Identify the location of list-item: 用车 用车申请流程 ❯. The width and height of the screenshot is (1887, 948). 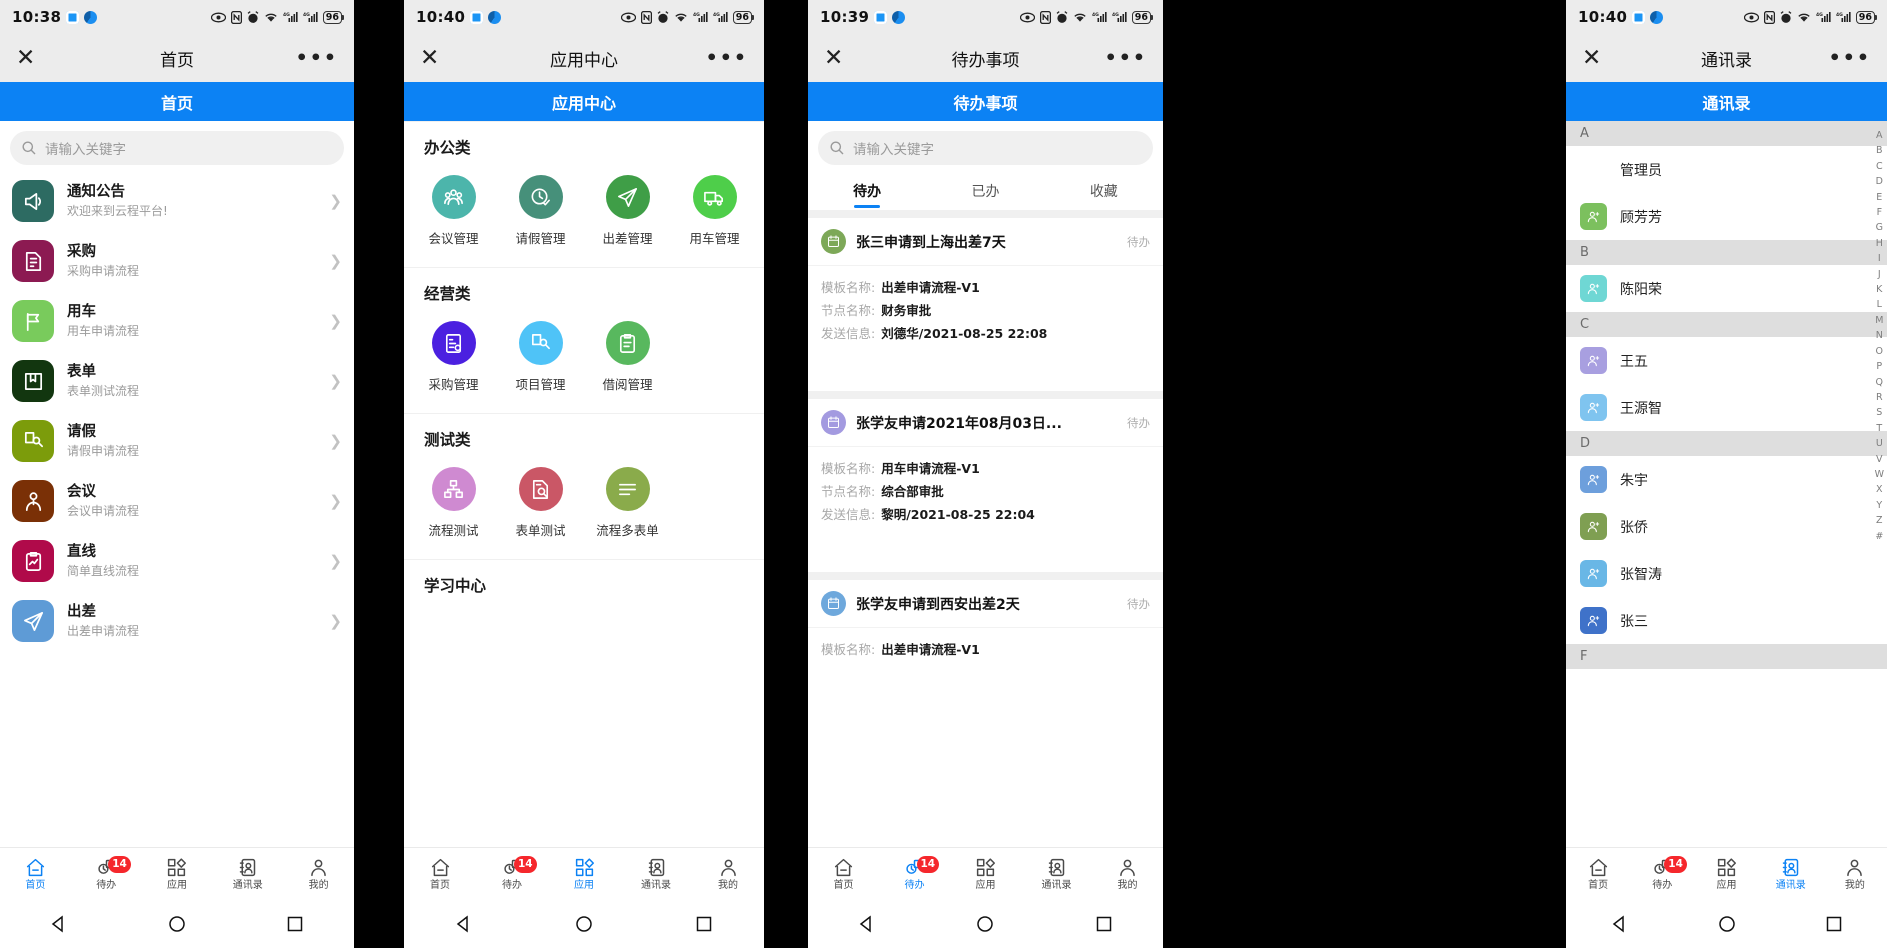
(177, 321).